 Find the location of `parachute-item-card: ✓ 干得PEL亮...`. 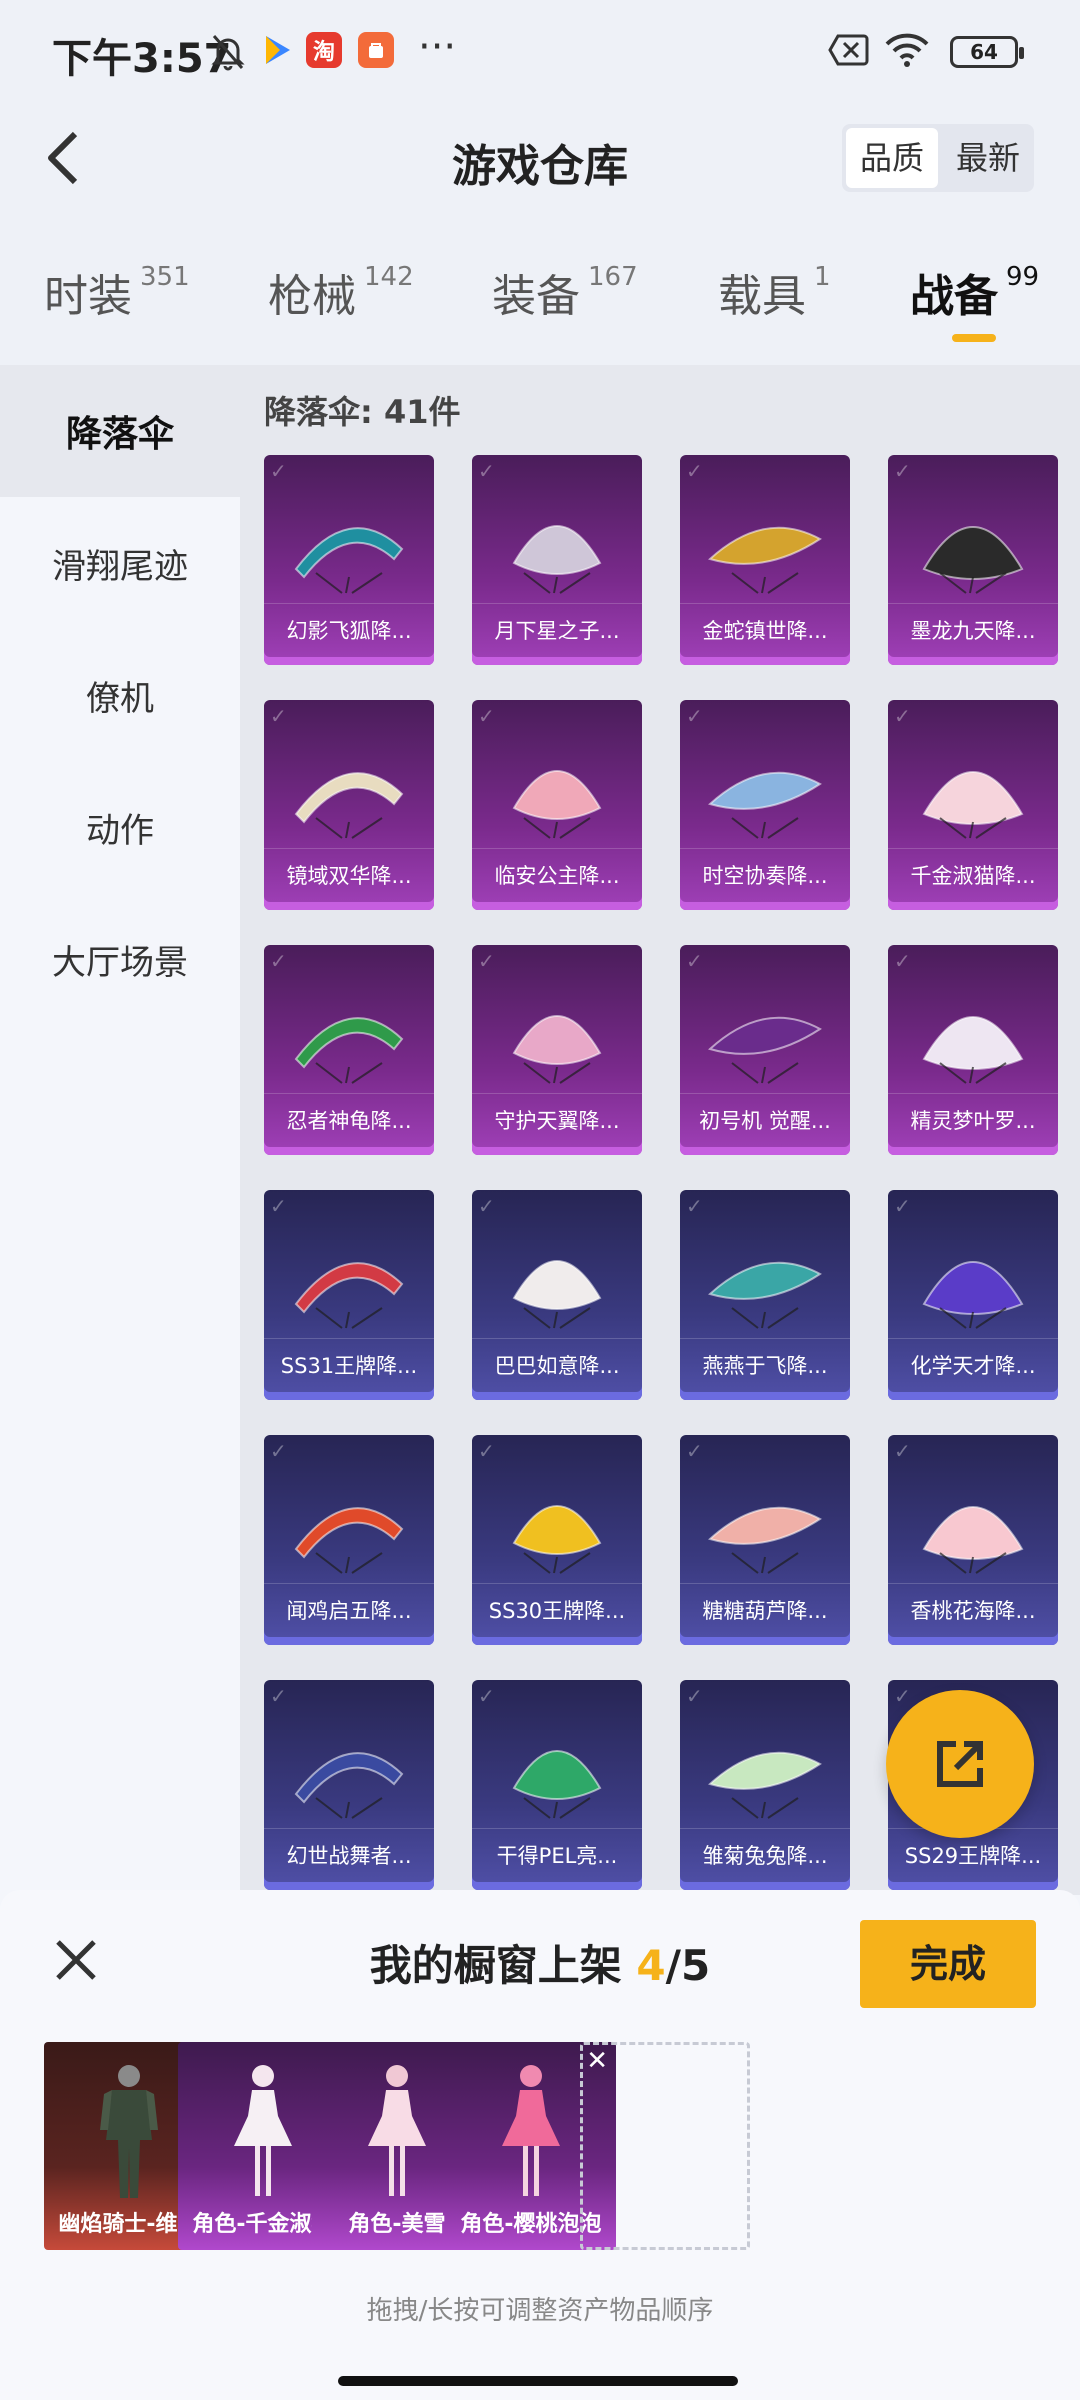

parachute-item-card: ✓ 干得PEL亮... is located at coordinates (557, 1785).